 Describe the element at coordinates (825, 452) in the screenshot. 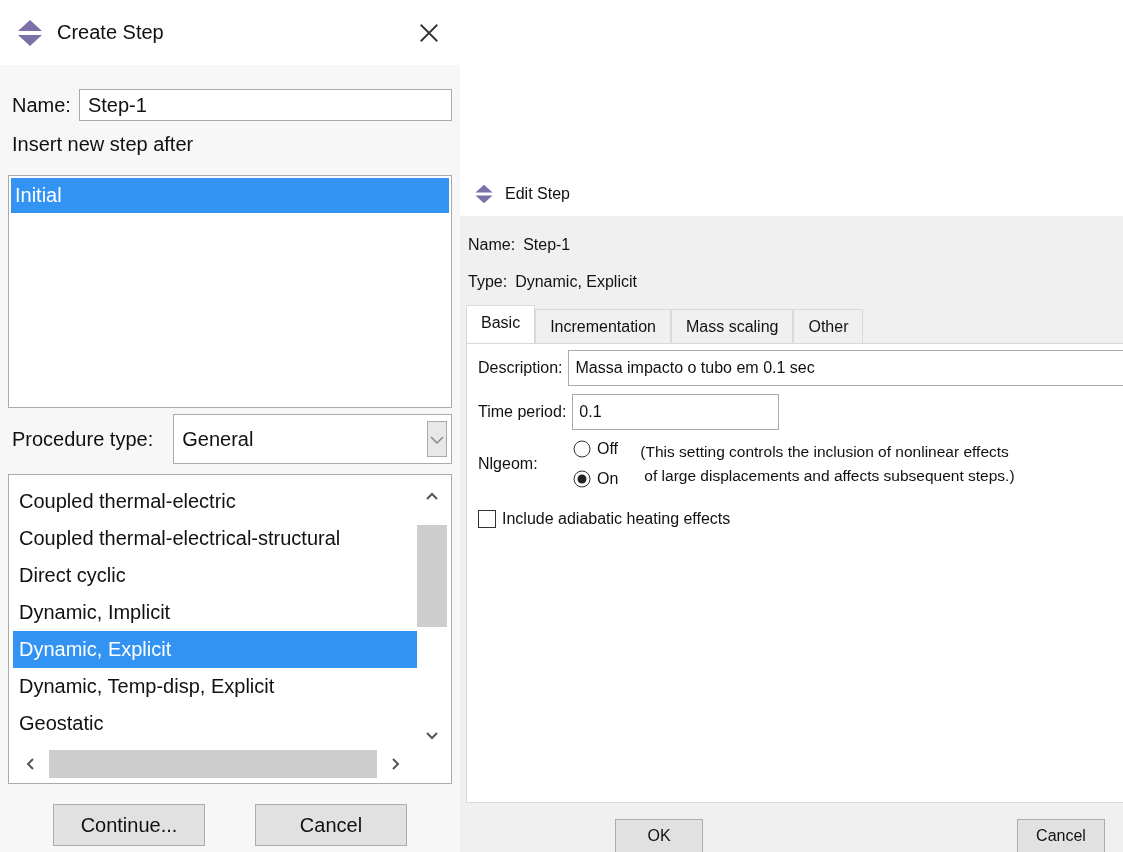

I see `note-text: (This setting controls the inclusion of nonlinear effects` at that location.